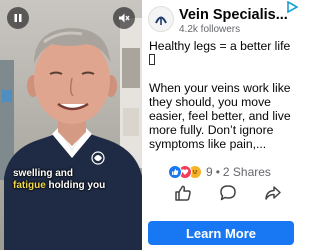  I want to click on learn-more-button: Learn More, so click(221, 233).